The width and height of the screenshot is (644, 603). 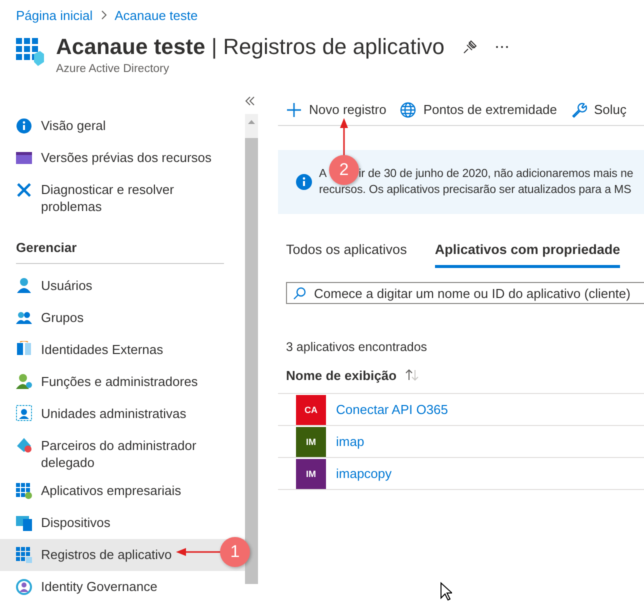 What do you see at coordinates (122, 350) in the screenshot?
I see `sidebar-item: Identidades Externas` at bounding box center [122, 350].